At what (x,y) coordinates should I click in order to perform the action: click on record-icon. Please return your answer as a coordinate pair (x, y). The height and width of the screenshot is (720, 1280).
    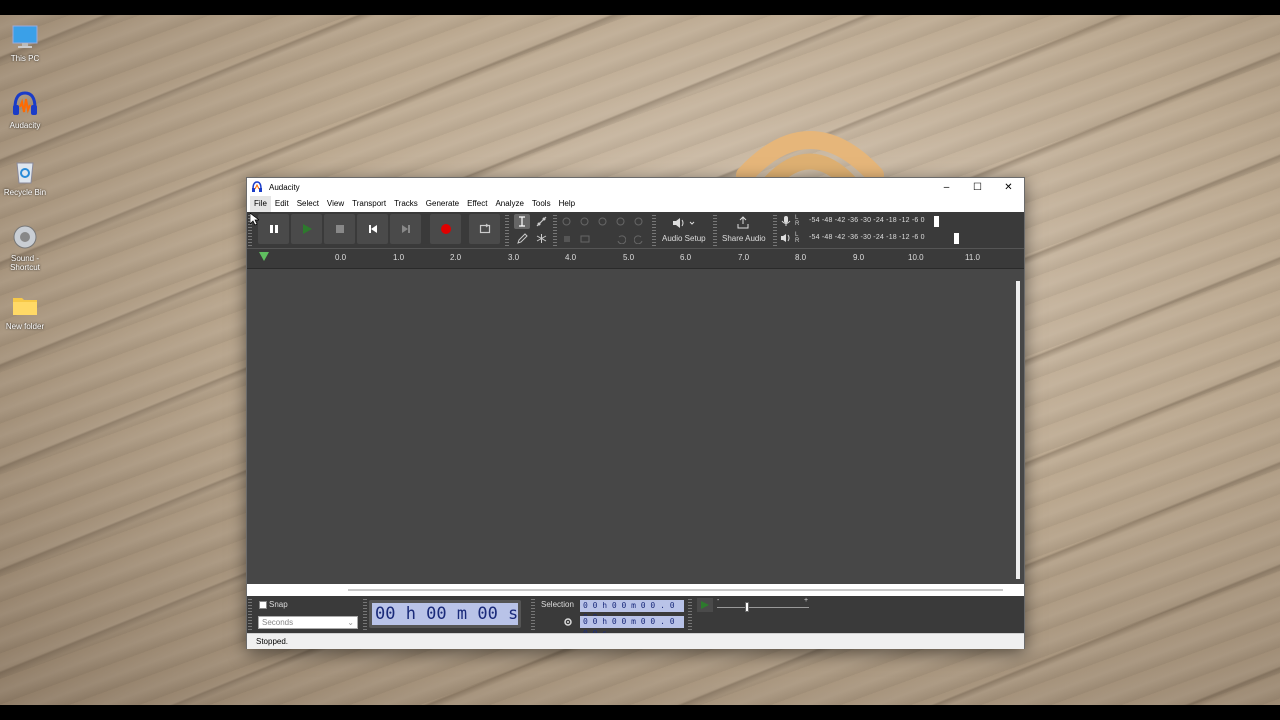
    Looking at the image, I should click on (445, 229).